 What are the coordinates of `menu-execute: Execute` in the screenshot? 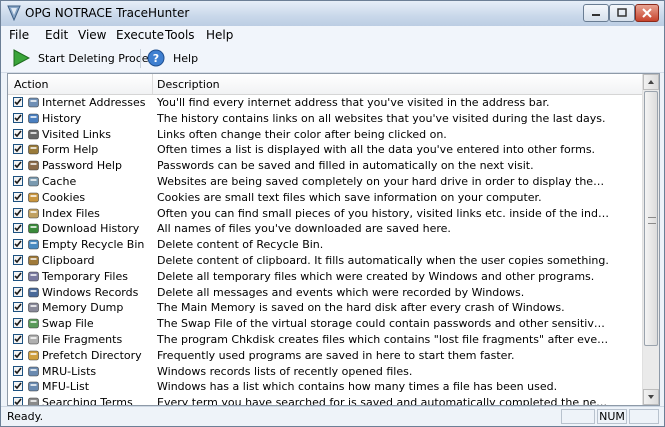 It's located at (140, 35).